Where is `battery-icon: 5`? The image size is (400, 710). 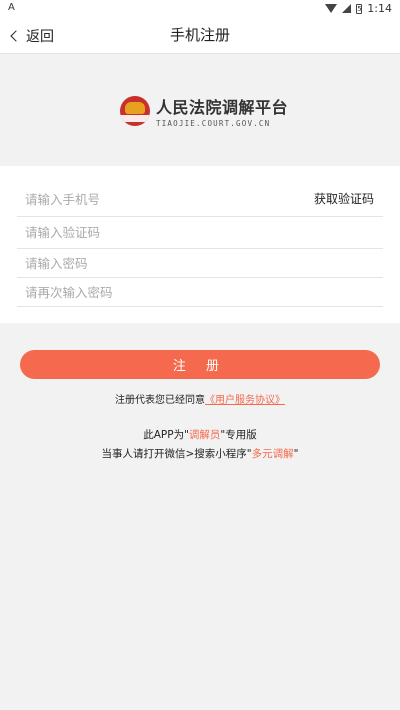 battery-icon: 5 is located at coordinates (359, 8).